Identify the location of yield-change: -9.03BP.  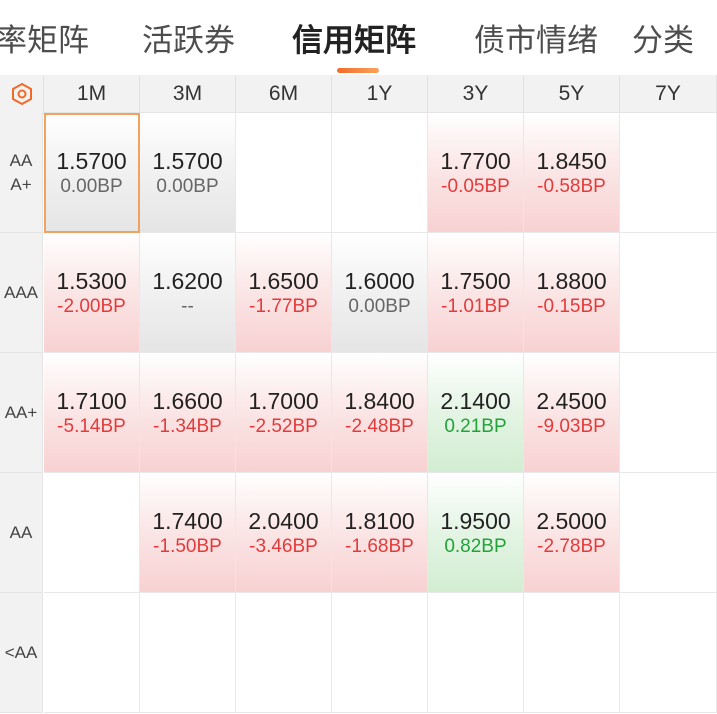
(571, 426).